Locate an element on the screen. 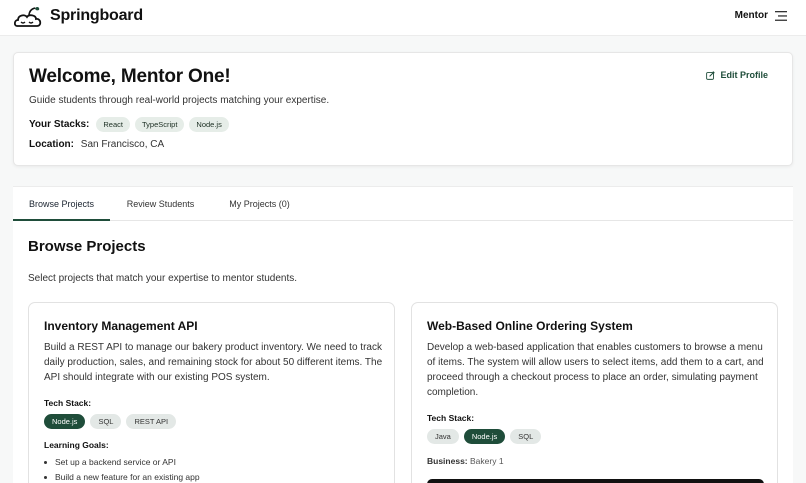 The width and height of the screenshot is (806, 483). location-row: Location: San Francisco, CA is located at coordinates (96, 144).